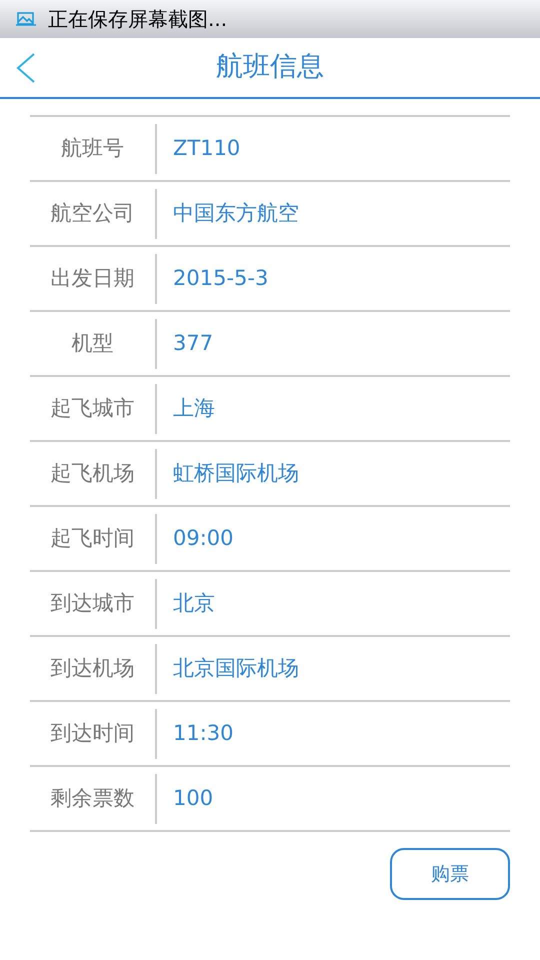  I want to click on field-label: 起飞时间, so click(92, 538).